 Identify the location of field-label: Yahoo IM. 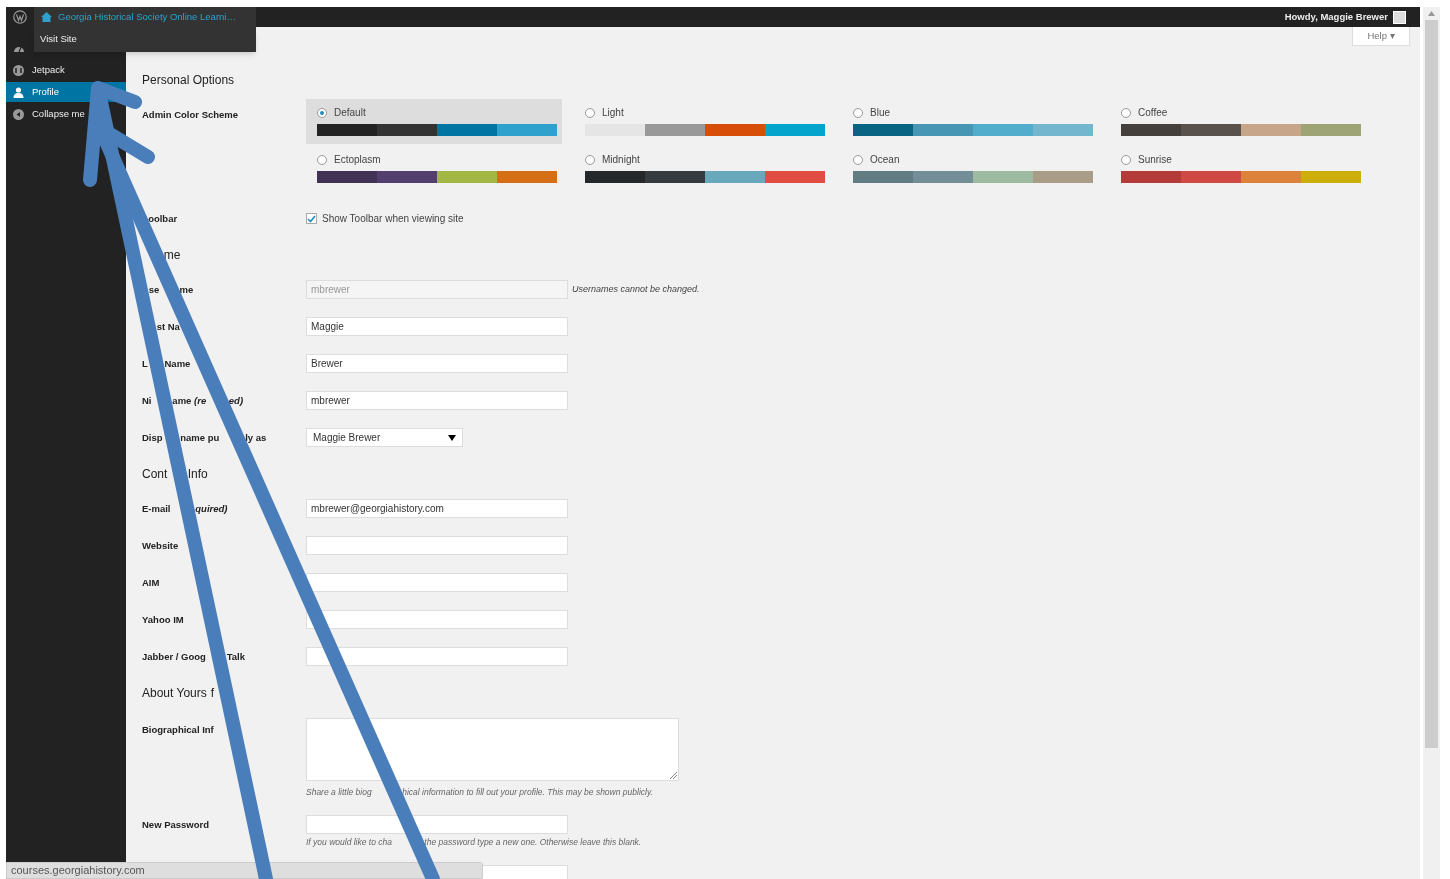
(163, 620).